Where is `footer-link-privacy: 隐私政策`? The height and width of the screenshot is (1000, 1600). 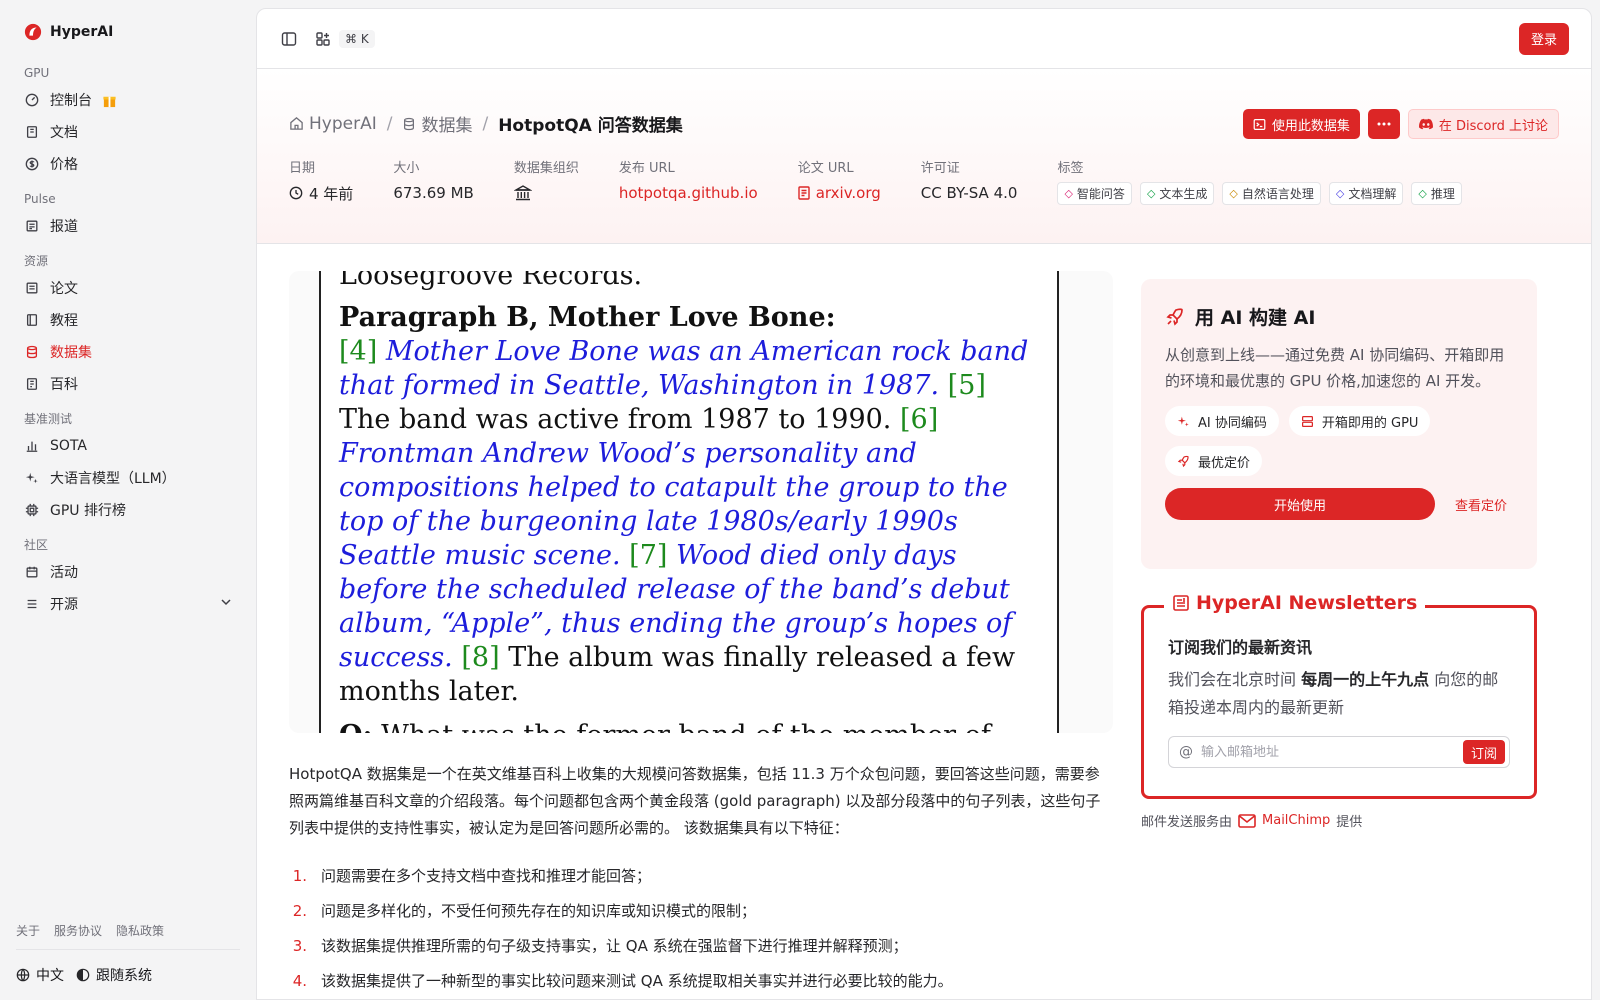 footer-link-privacy: 隐私政策 is located at coordinates (140, 930).